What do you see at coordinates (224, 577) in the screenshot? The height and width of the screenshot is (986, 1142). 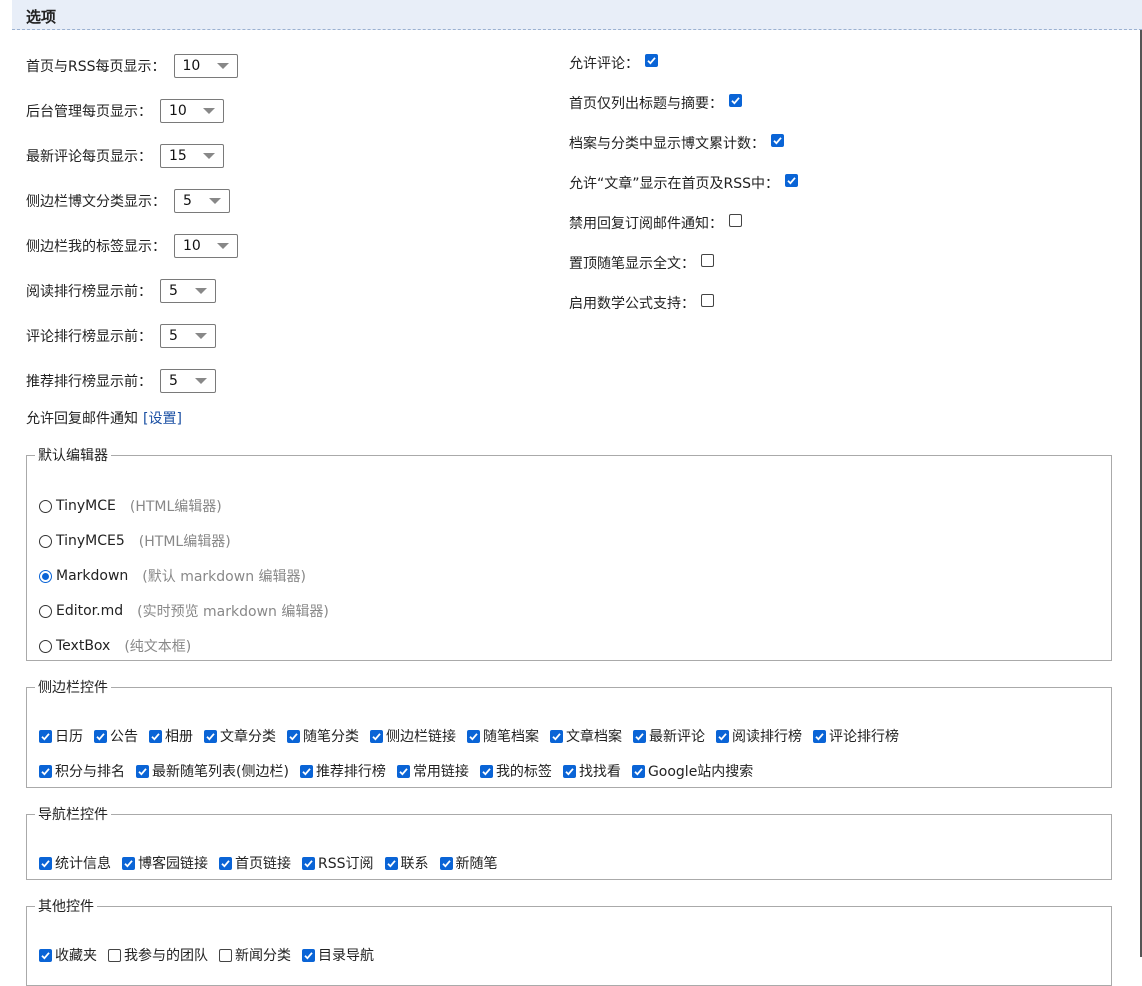 I see `radio-hint: (默认 markdown 编辑器)` at bounding box center [224, 577].